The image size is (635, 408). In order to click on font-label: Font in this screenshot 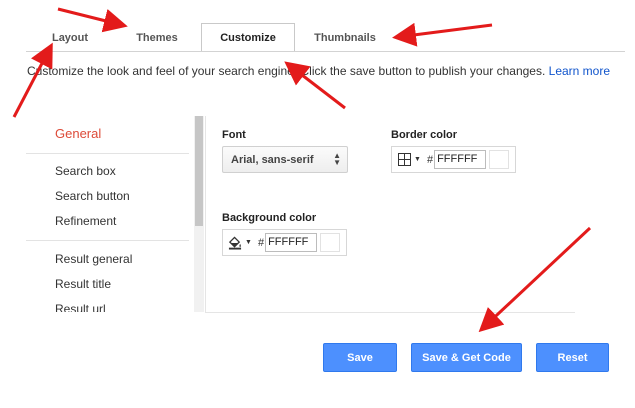, I will do `click(234, 135)`.